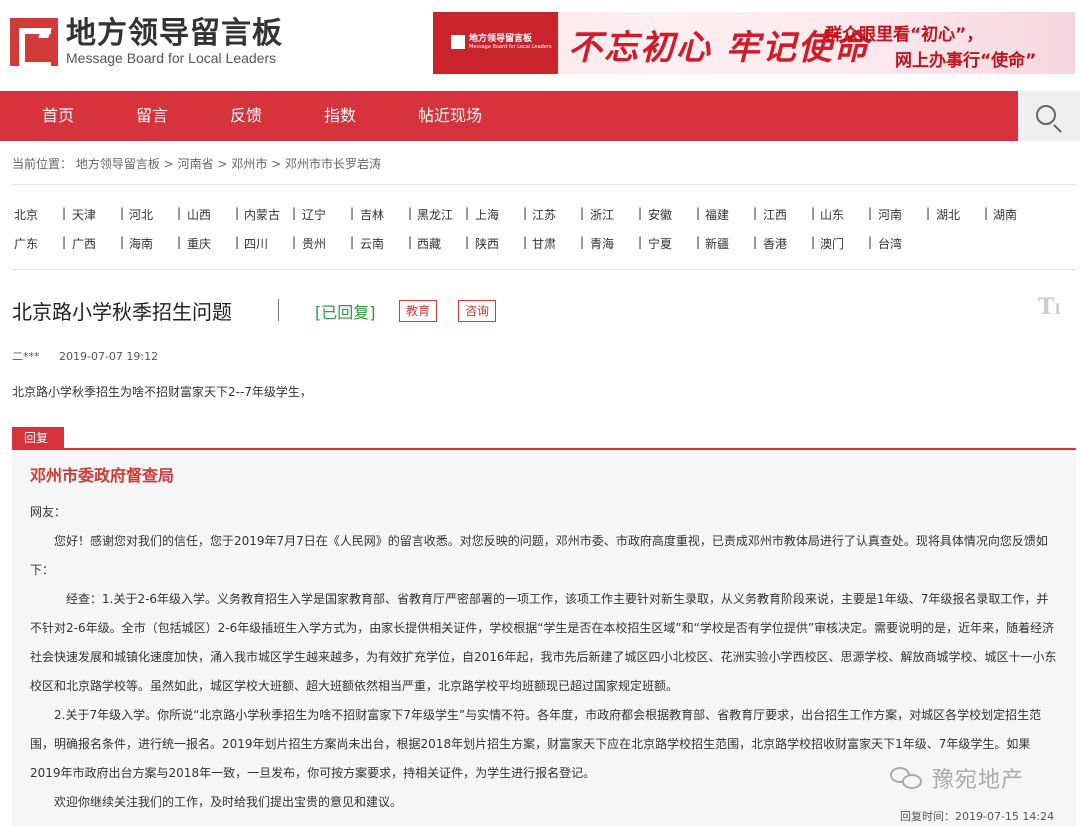 This screenshot has width=1080, height=826. I want to click on logo-mark-icon, so click(34, 43).